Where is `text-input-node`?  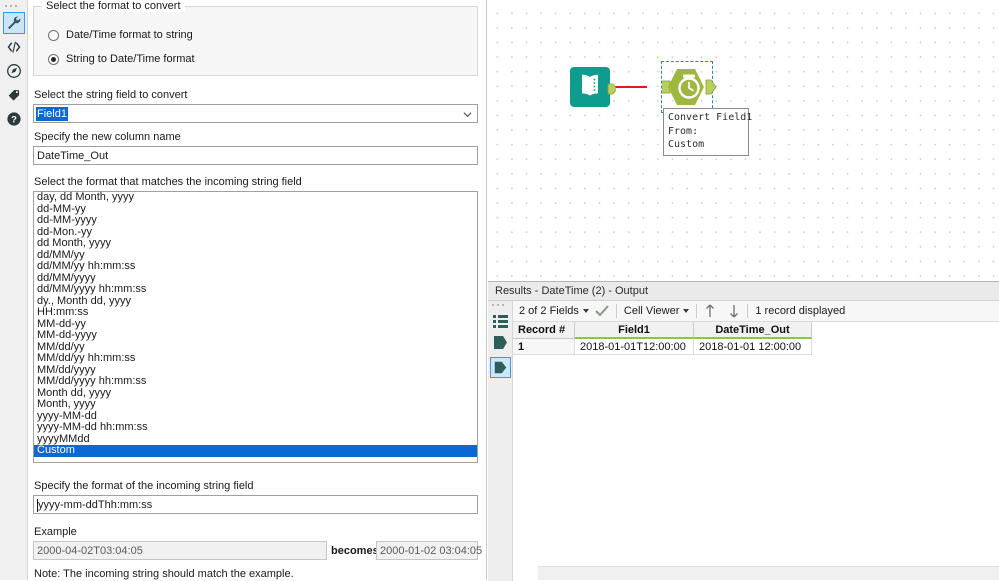
text-input-node is located at coordinates (594, 88).